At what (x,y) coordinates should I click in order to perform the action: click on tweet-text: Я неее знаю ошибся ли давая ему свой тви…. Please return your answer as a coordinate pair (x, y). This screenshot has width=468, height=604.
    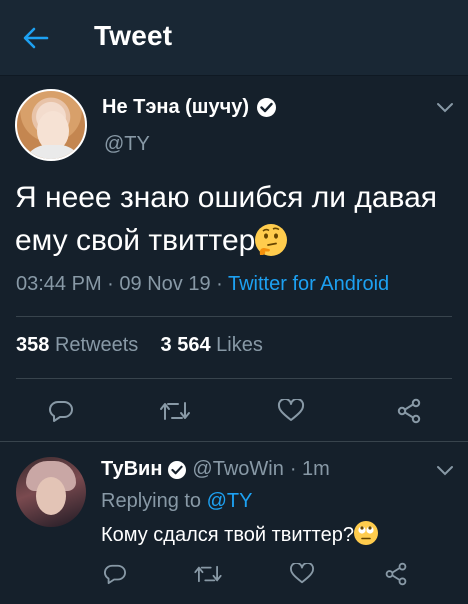
    Looking at the image, I should click on (235, 219).